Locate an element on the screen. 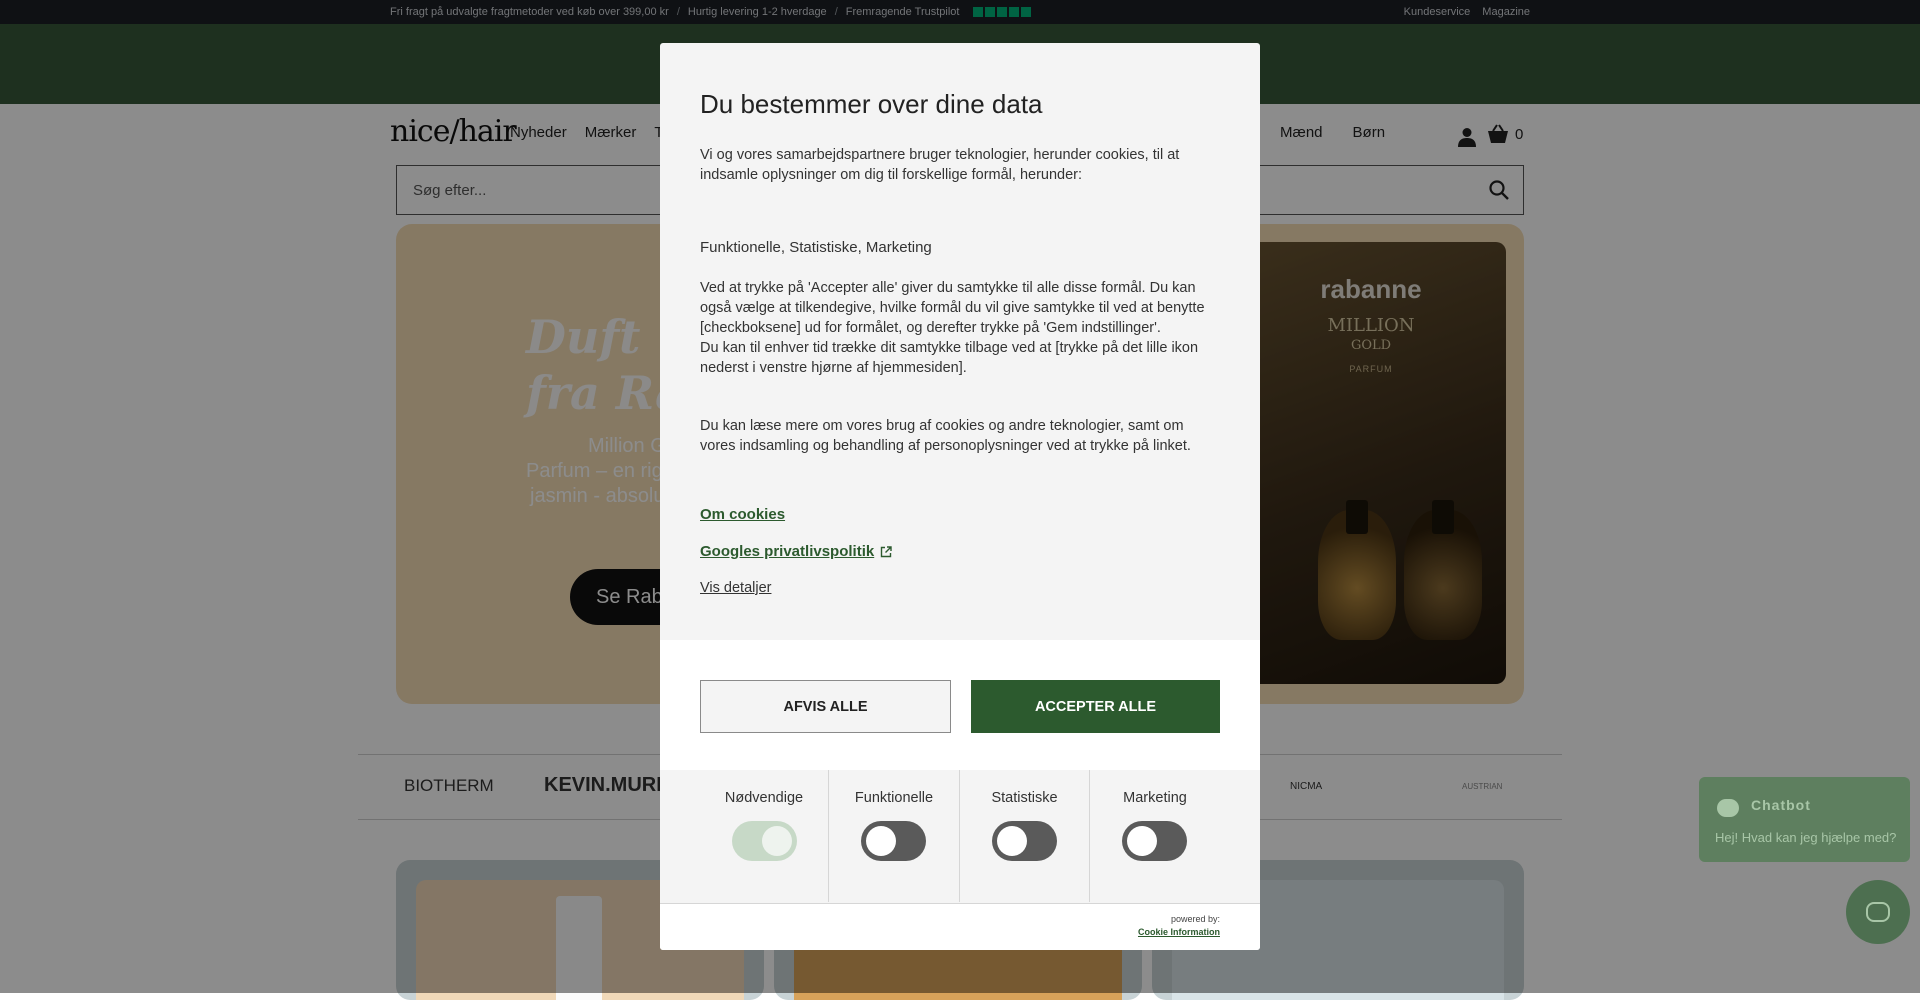 The image size is (1920, 1000). reject-all-button: AFVIS ALLE is located at coordinates (825, 706).